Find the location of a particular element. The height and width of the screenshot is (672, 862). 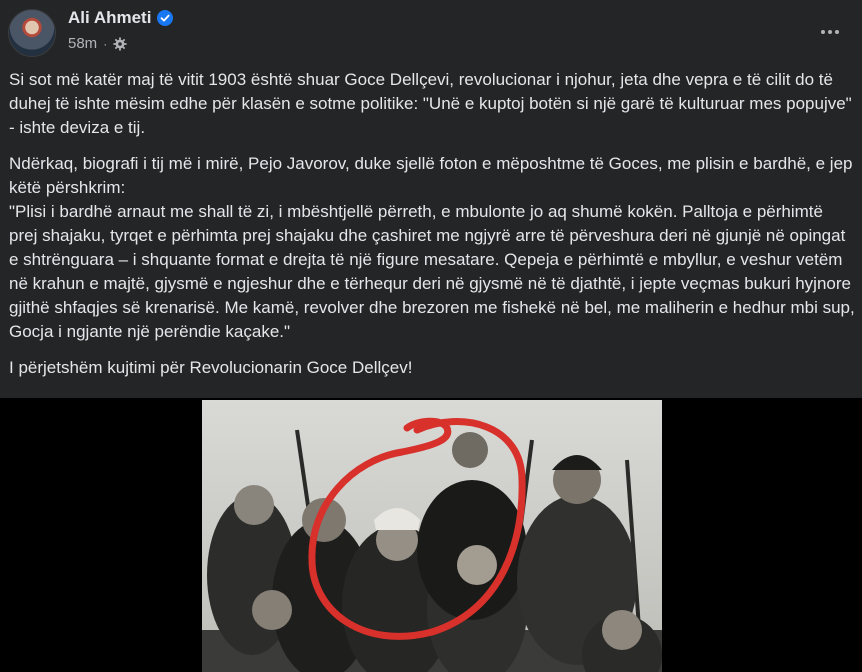

more-options-button is located at coordinates (830, 32).